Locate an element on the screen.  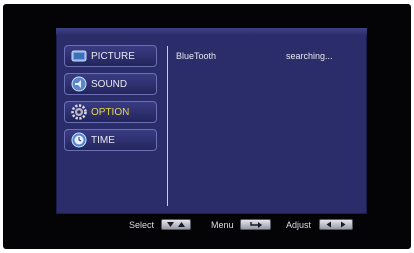
tab-time-label: TIME is located at coordinates (103, 140).